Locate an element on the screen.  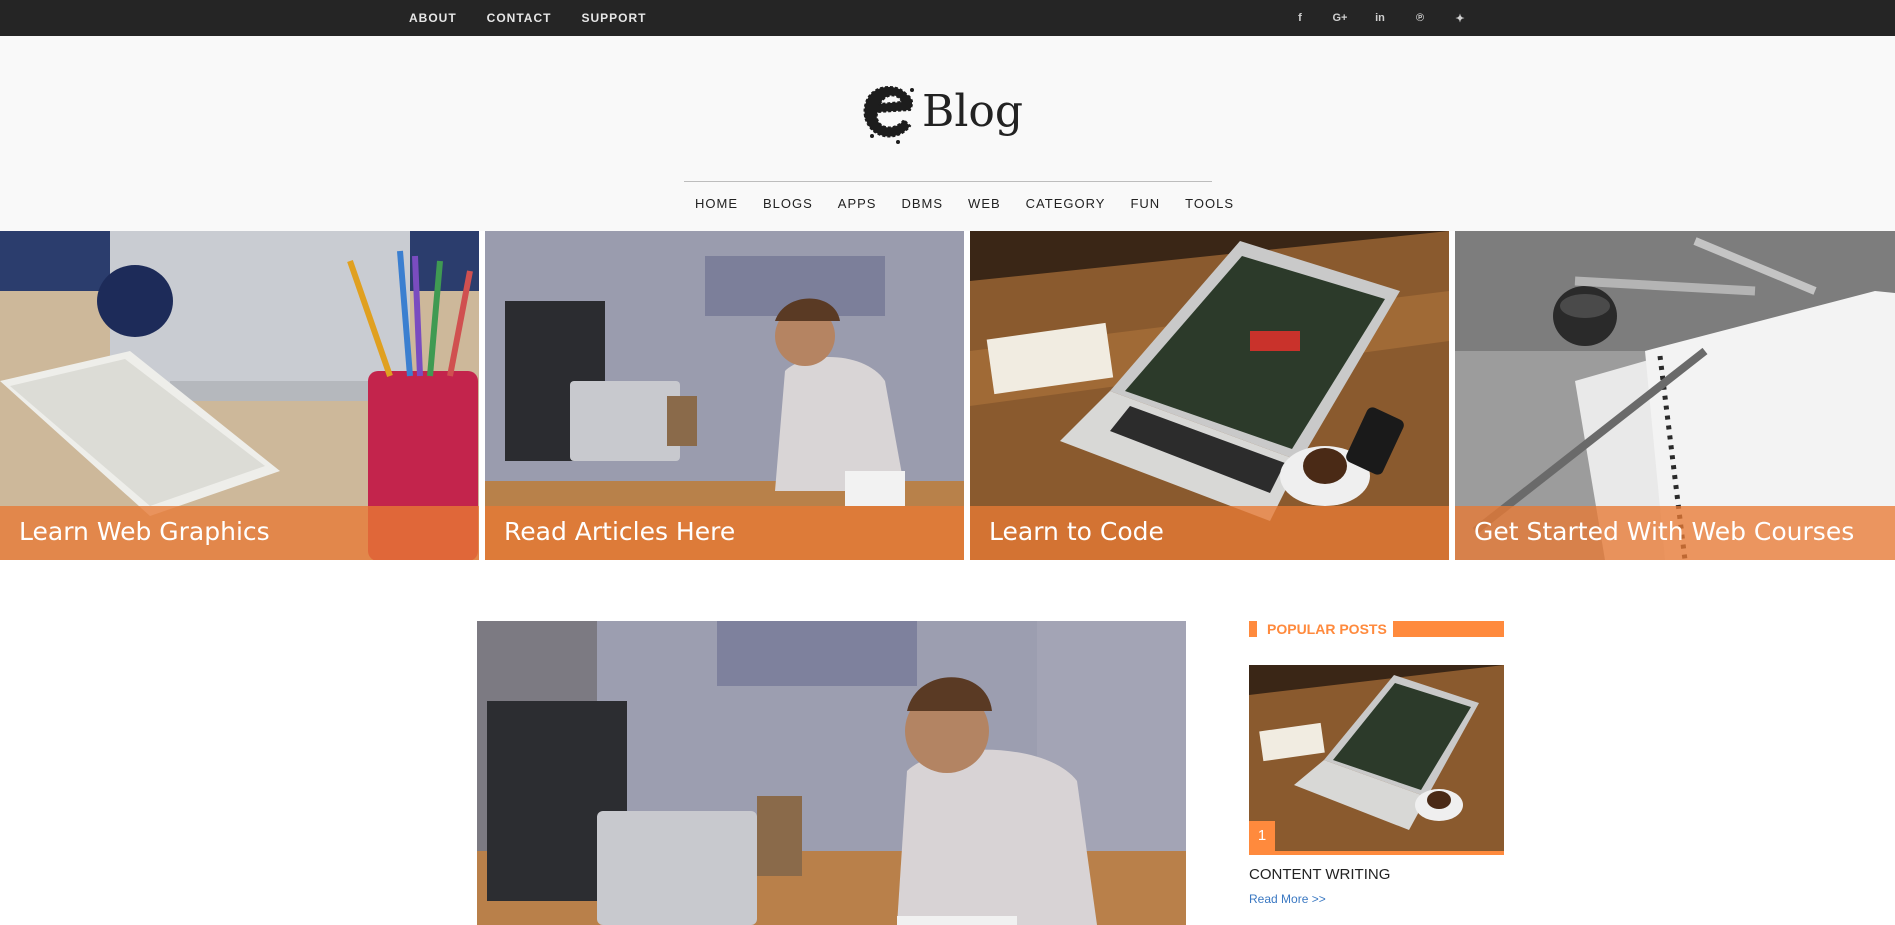
featured-post-image is located at coordinates (831, 773).